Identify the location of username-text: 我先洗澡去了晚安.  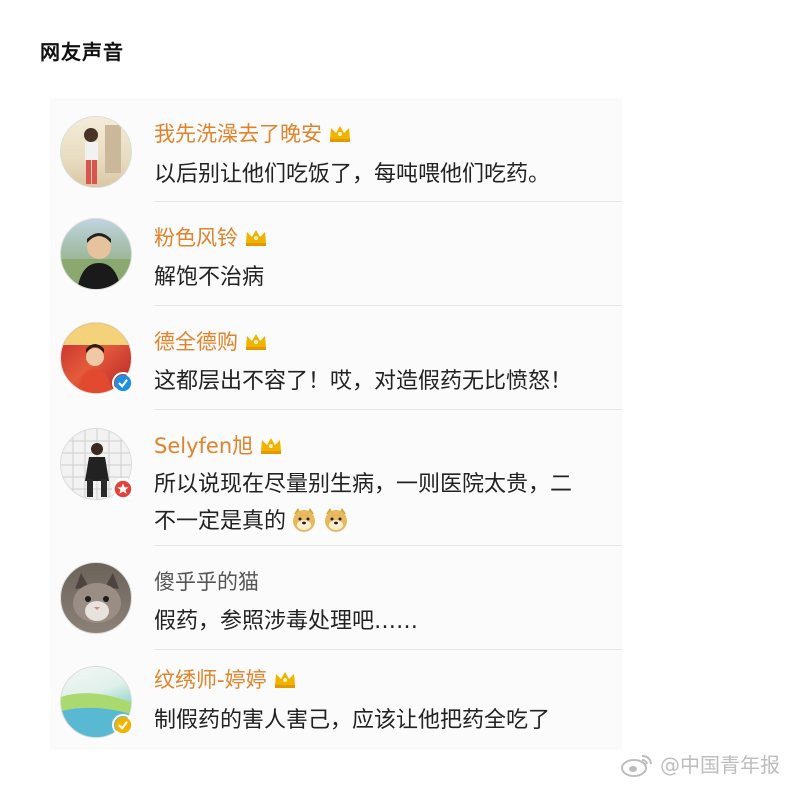
(238, 134).